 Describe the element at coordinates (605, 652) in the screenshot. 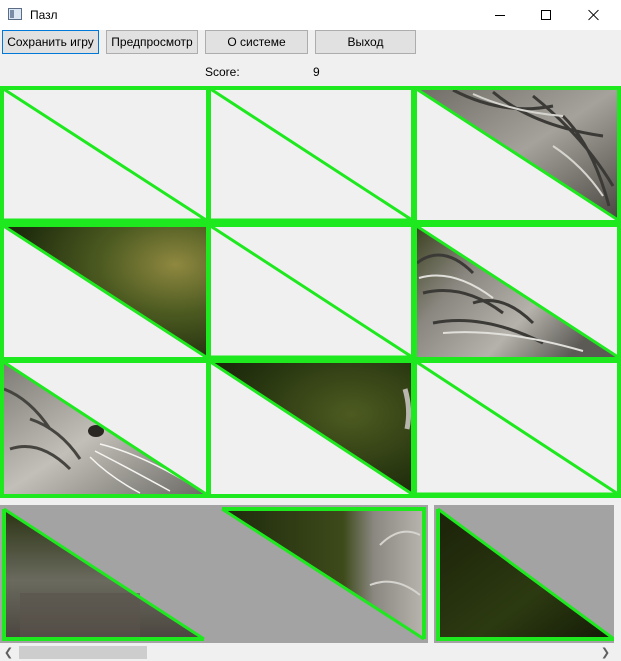

I see `chevron-right-icon: ❯` at that location.